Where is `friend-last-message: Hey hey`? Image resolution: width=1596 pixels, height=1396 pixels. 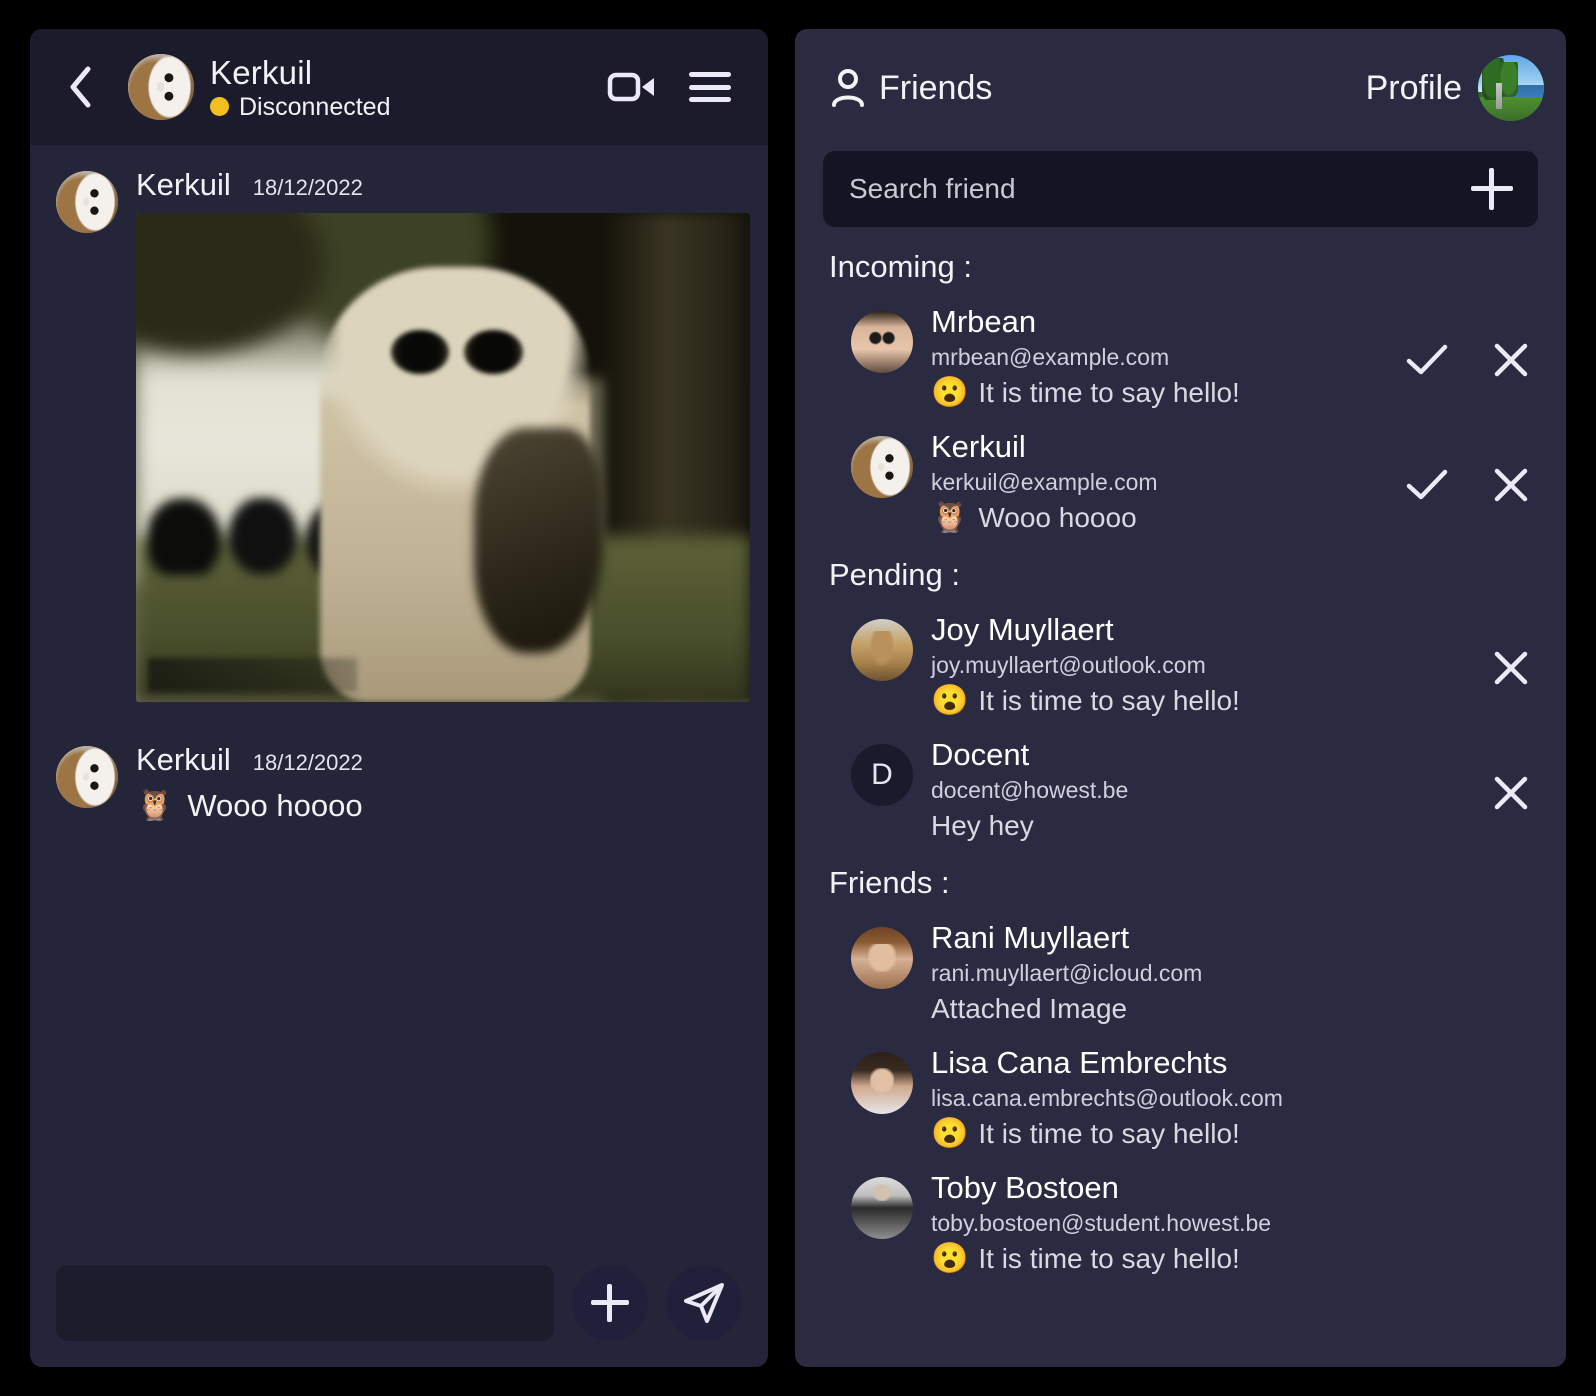 friend-last-message: Hey hey is located at coordinates (982, 825).